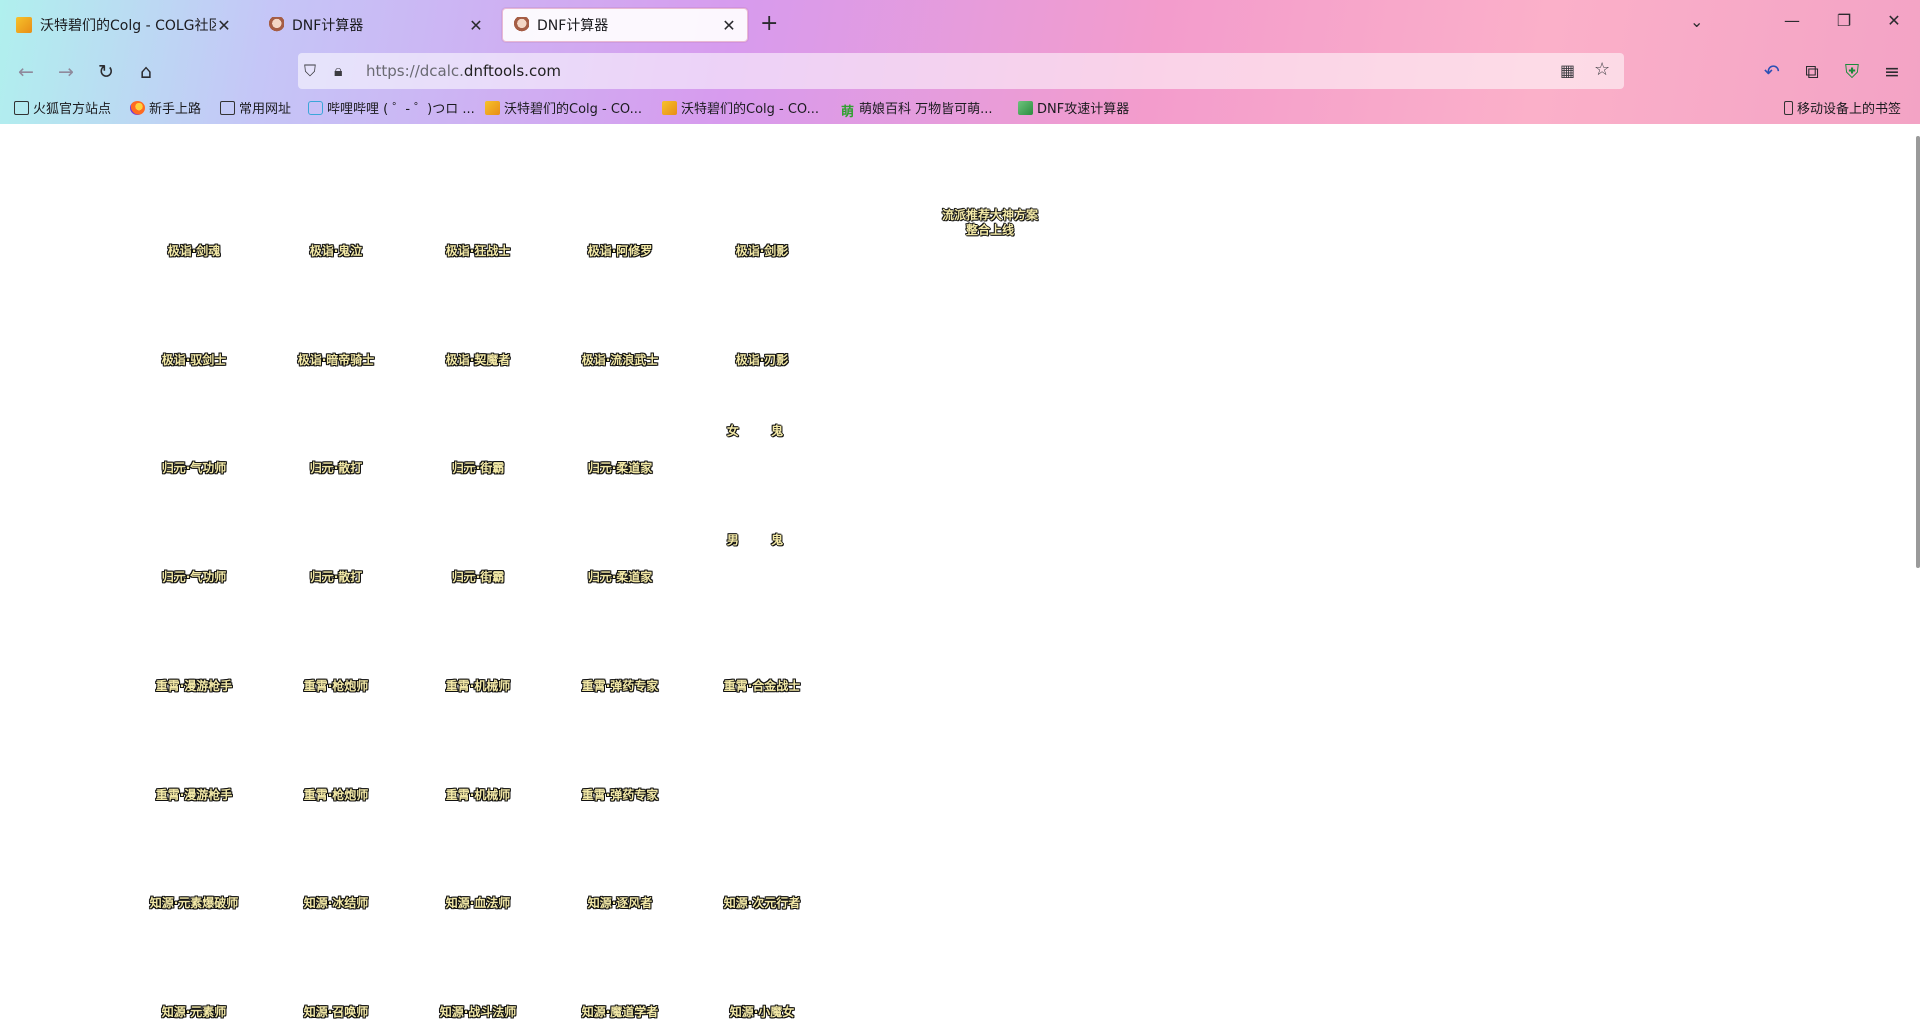 The image size is (1920, 1028). I want to click on bookmark-item: 新手上路, so click(165, 107).